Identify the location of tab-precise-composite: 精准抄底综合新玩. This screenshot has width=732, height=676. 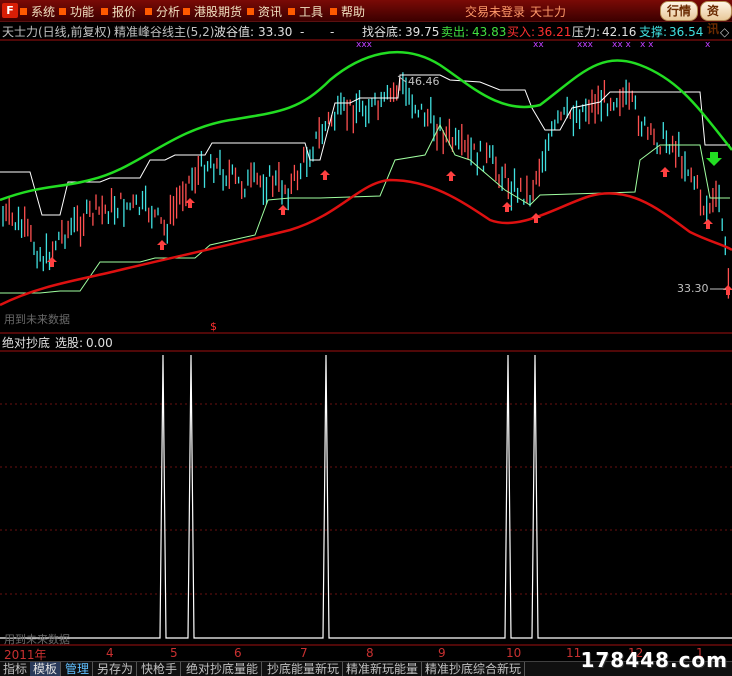
(474, 669).